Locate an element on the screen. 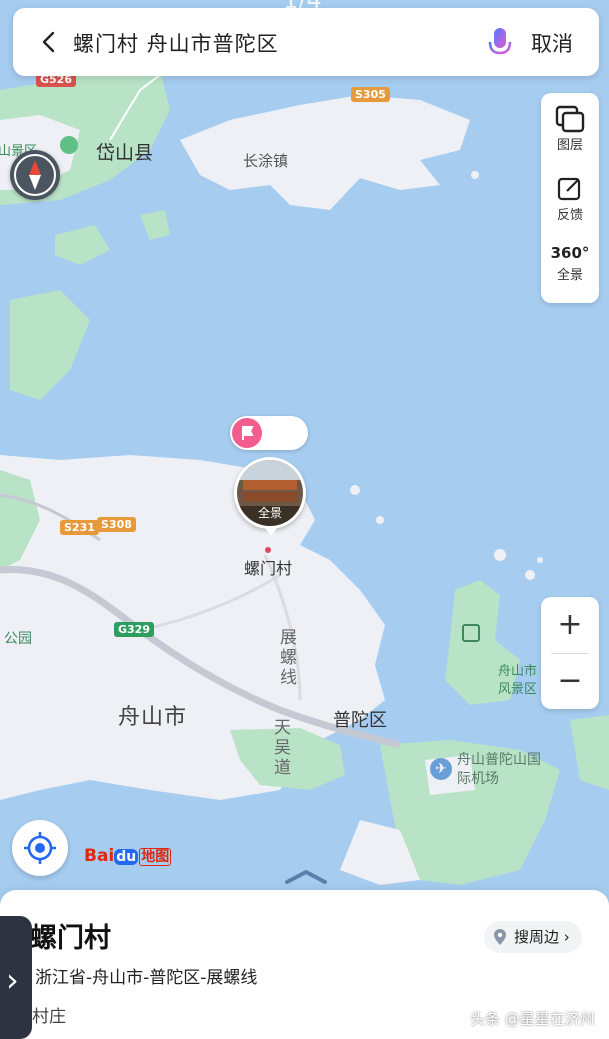 This screenshot has width=609, height=1039. road-badge-s308: S308 is located at coordinates (116, 524).